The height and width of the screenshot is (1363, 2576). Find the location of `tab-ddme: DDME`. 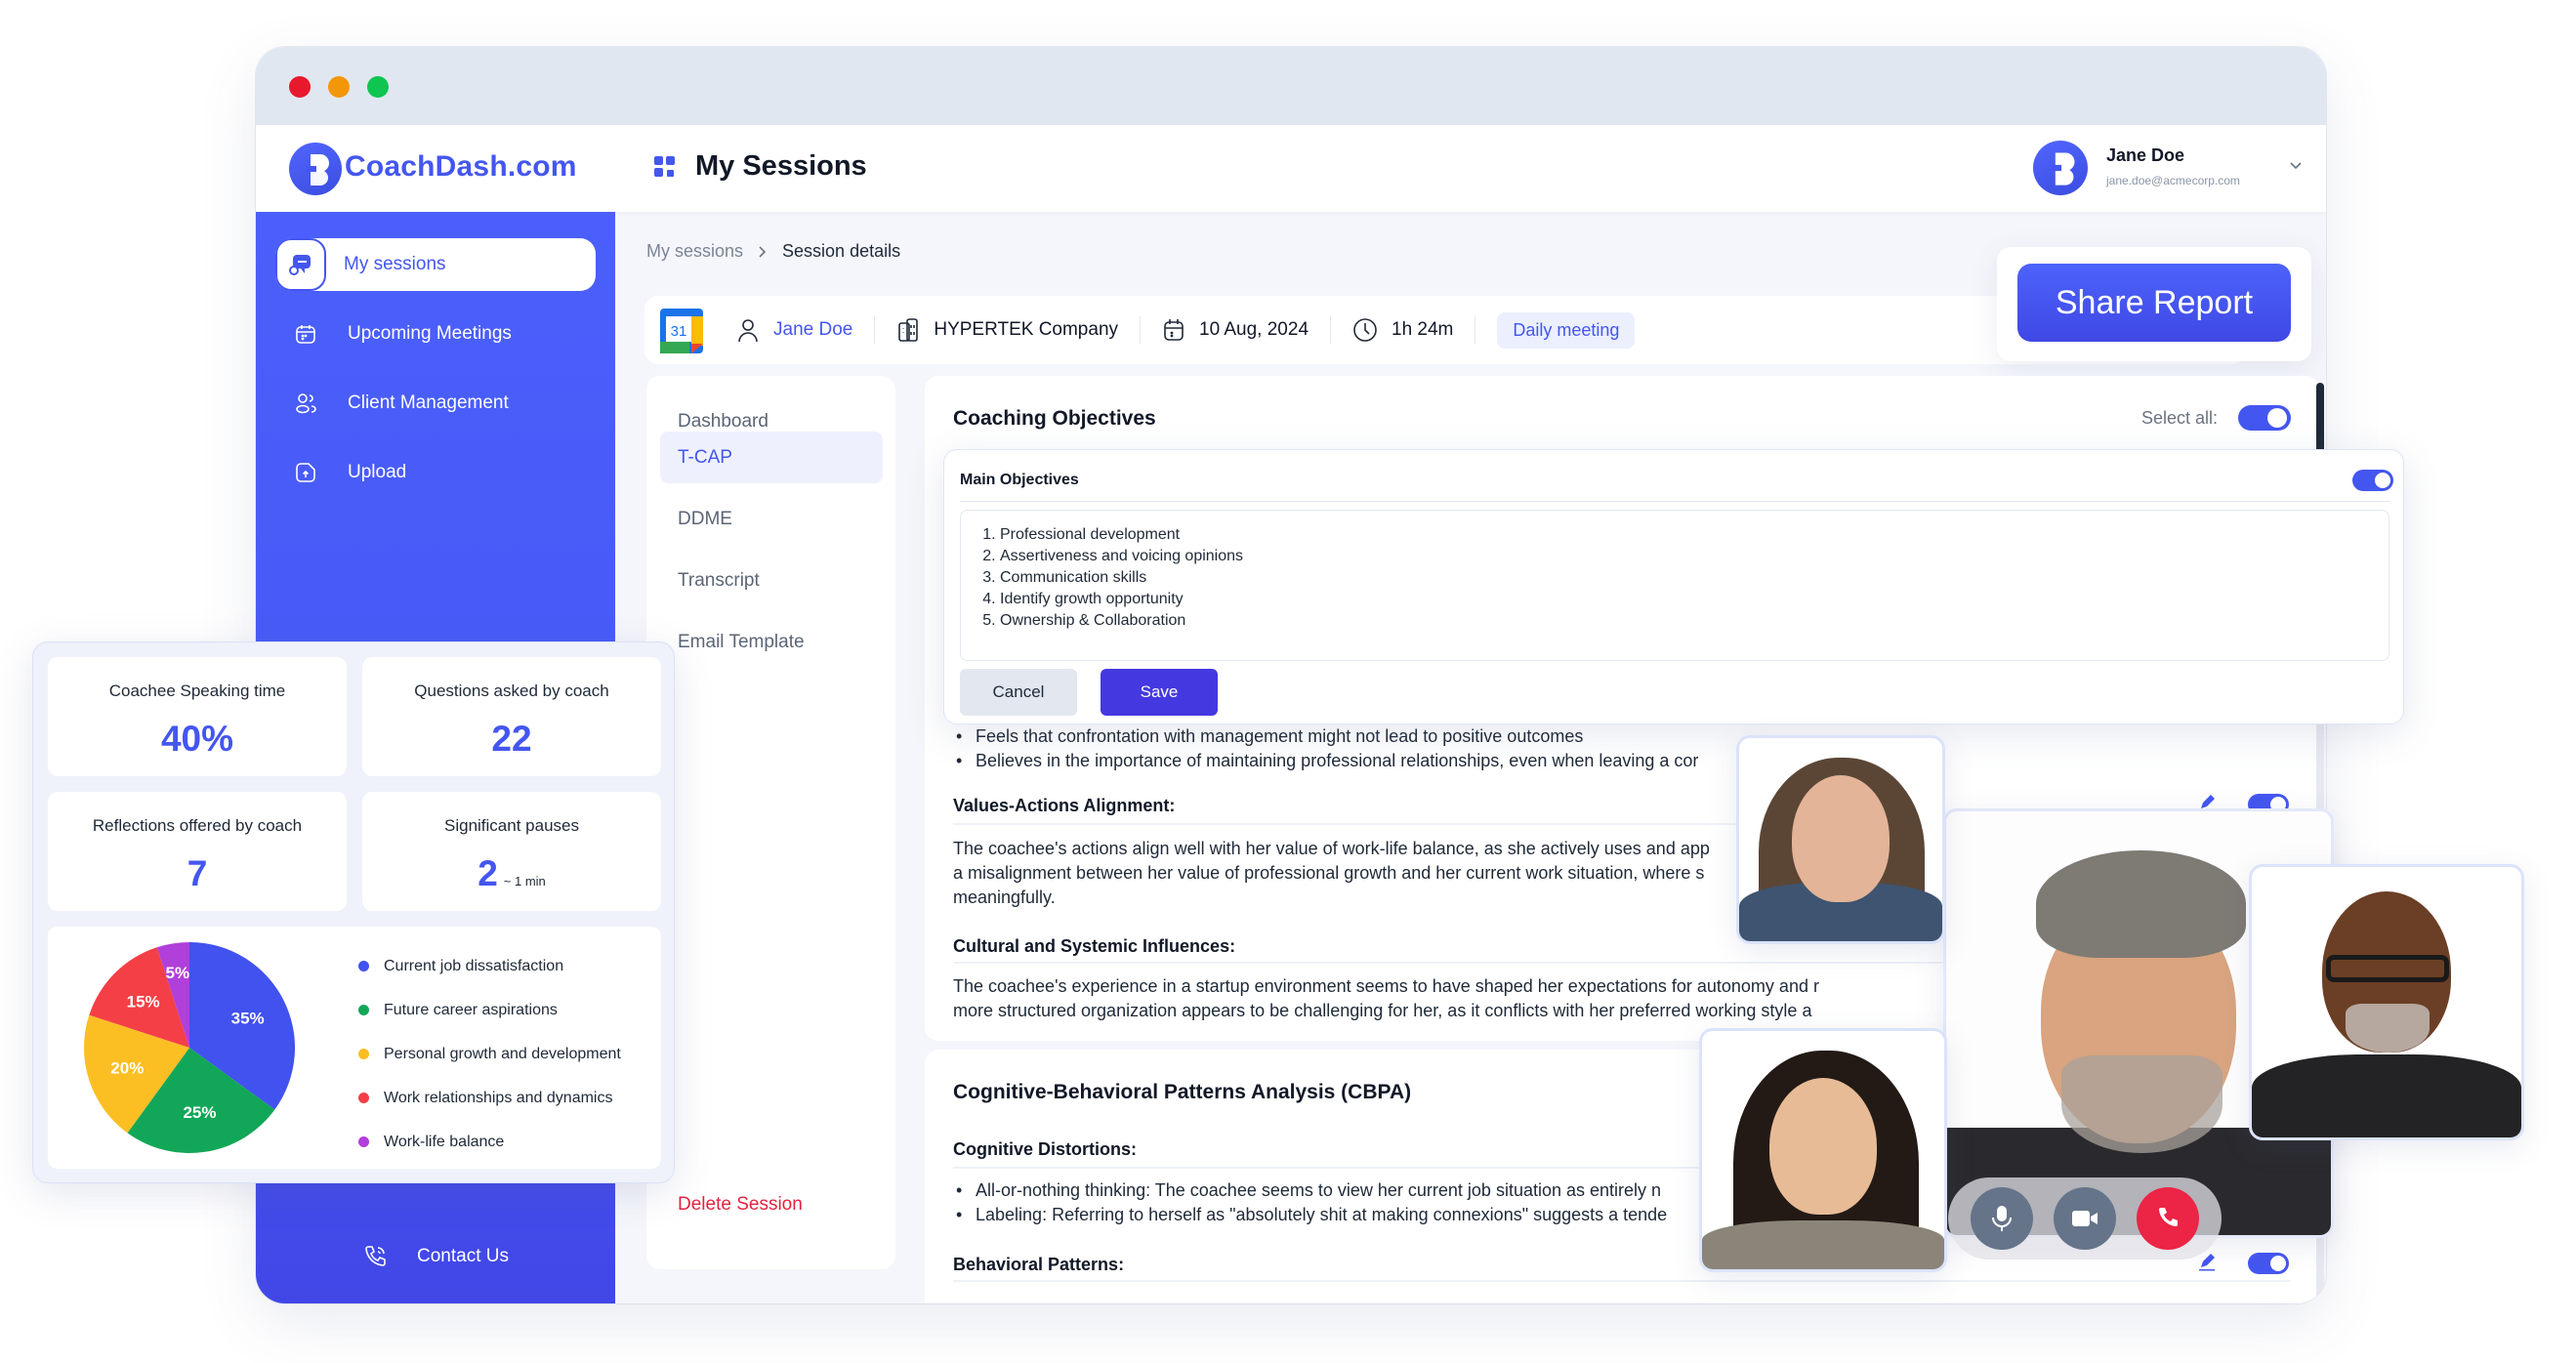

tab-ddme: DDME is located at coordinates (772, 519).